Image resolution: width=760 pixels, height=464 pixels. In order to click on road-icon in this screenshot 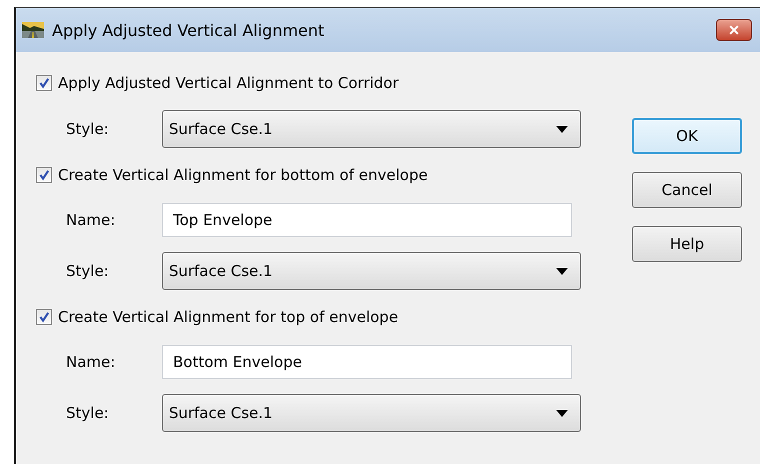, I will do `click(33, 30)`.